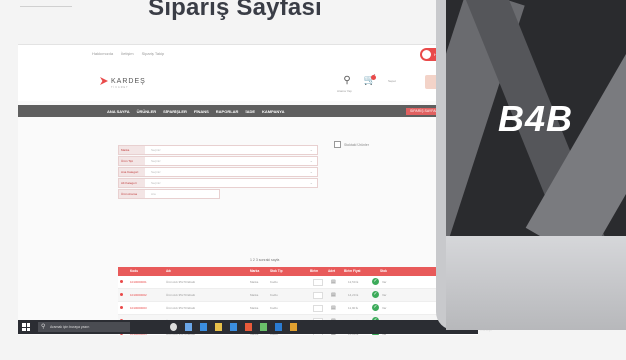 The height and width of the screenshot is (360, 626). I want to click on filter-label: Ürün Tipi, so click(132, 161).